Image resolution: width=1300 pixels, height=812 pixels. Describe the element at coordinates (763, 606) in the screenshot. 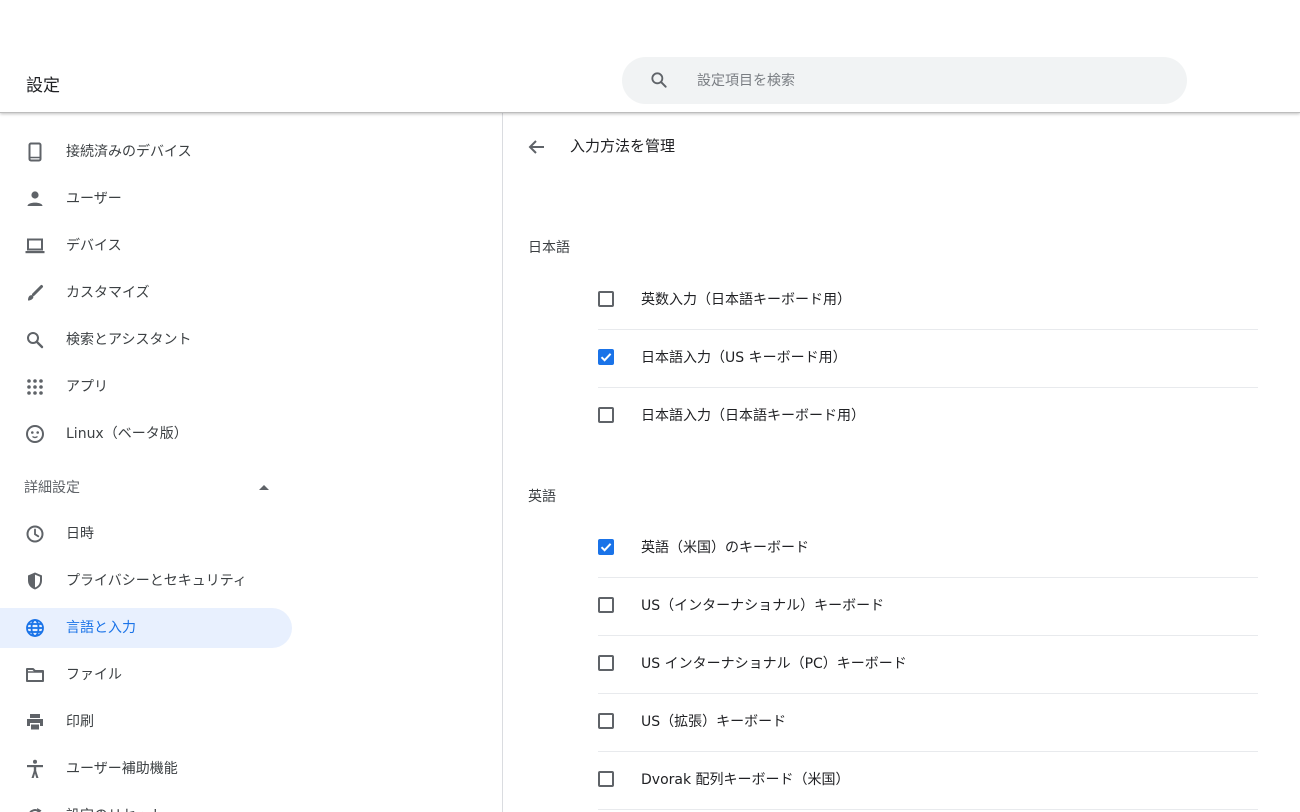

I see `input-method-label: US（インターナショナル）キーボード` at that location.